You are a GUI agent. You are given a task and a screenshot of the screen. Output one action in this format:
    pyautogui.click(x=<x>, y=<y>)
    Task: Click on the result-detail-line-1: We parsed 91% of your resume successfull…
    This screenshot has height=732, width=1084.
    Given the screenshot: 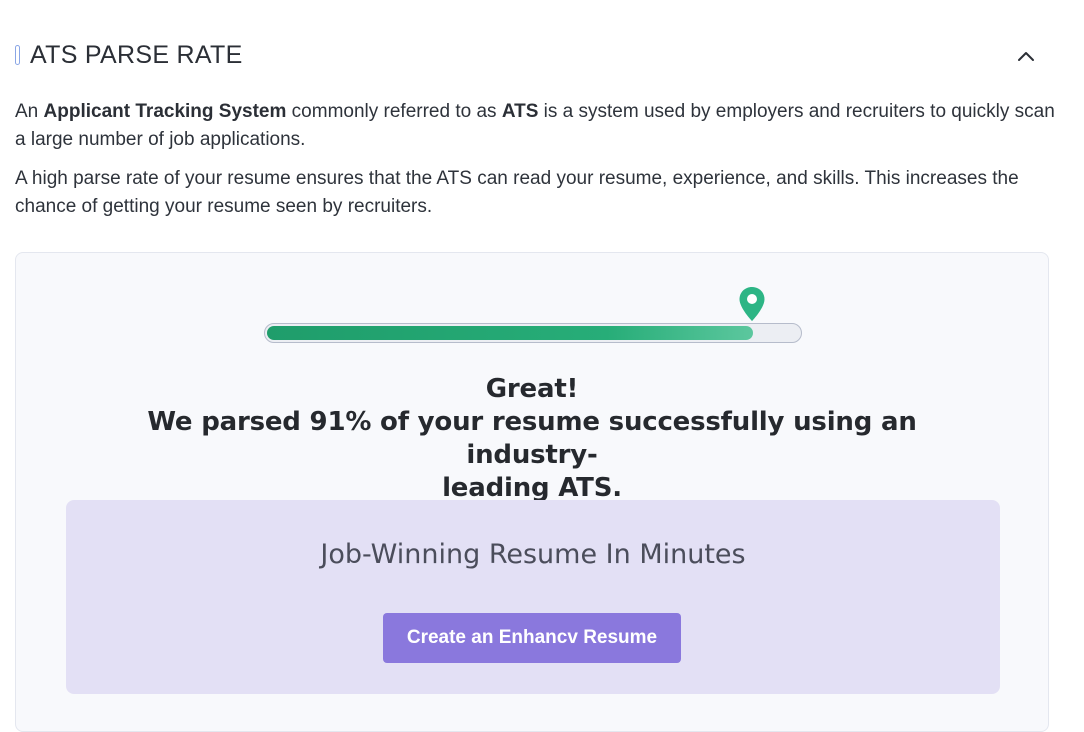 What is the action you would take?
    pyautogui.click(x=532, y=438)
    